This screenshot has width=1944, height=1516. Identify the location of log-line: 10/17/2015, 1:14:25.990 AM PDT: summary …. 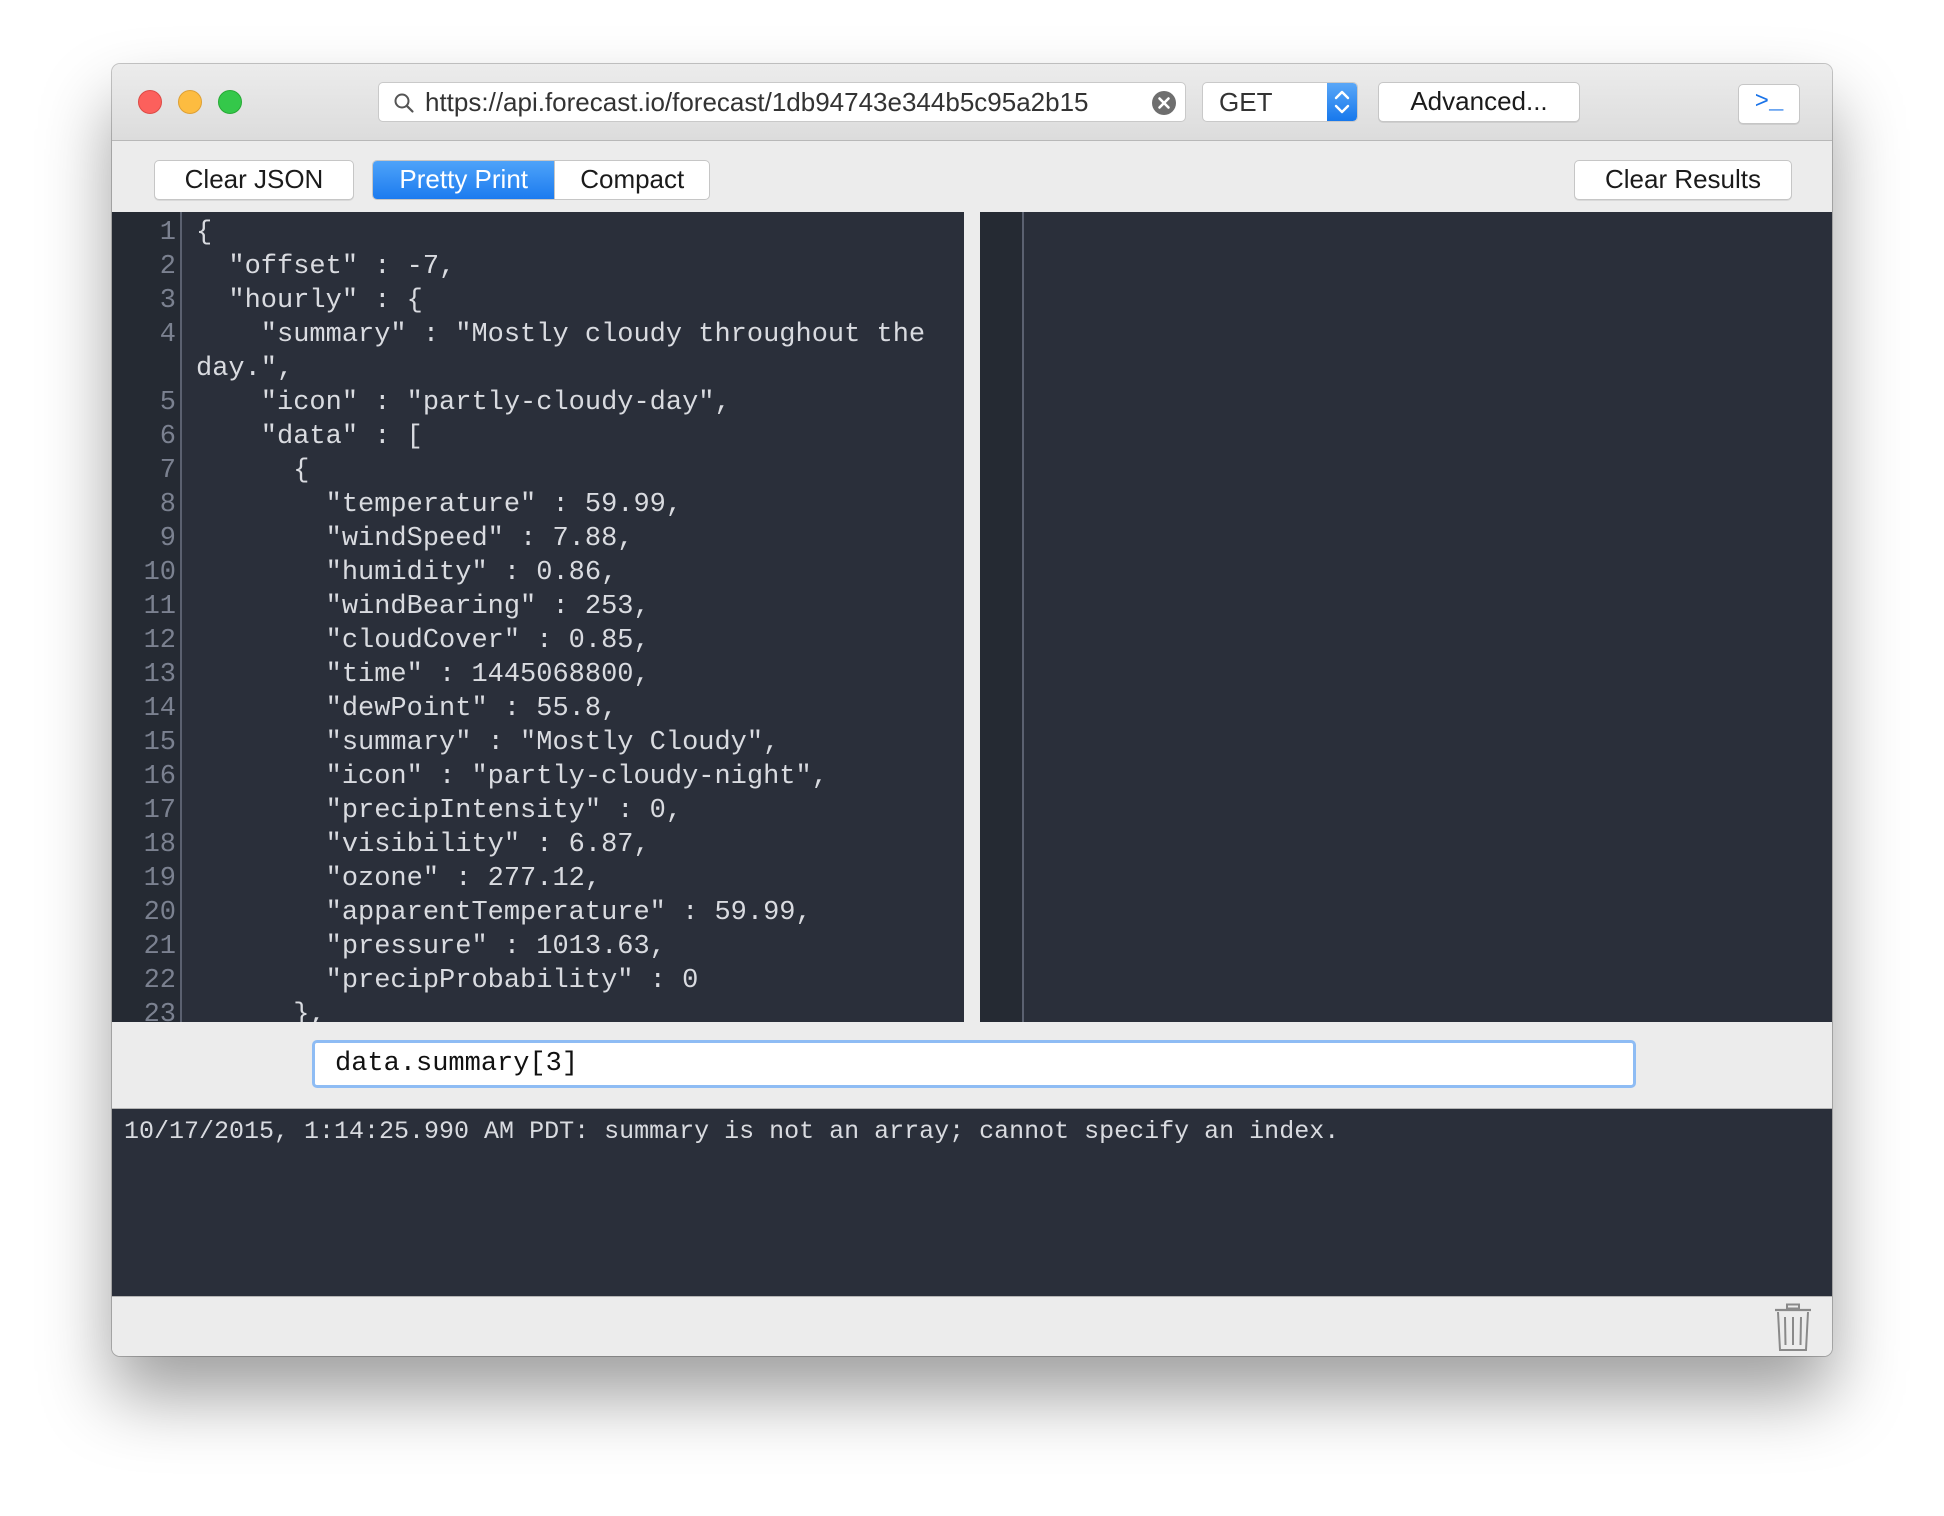
(732, 1131).